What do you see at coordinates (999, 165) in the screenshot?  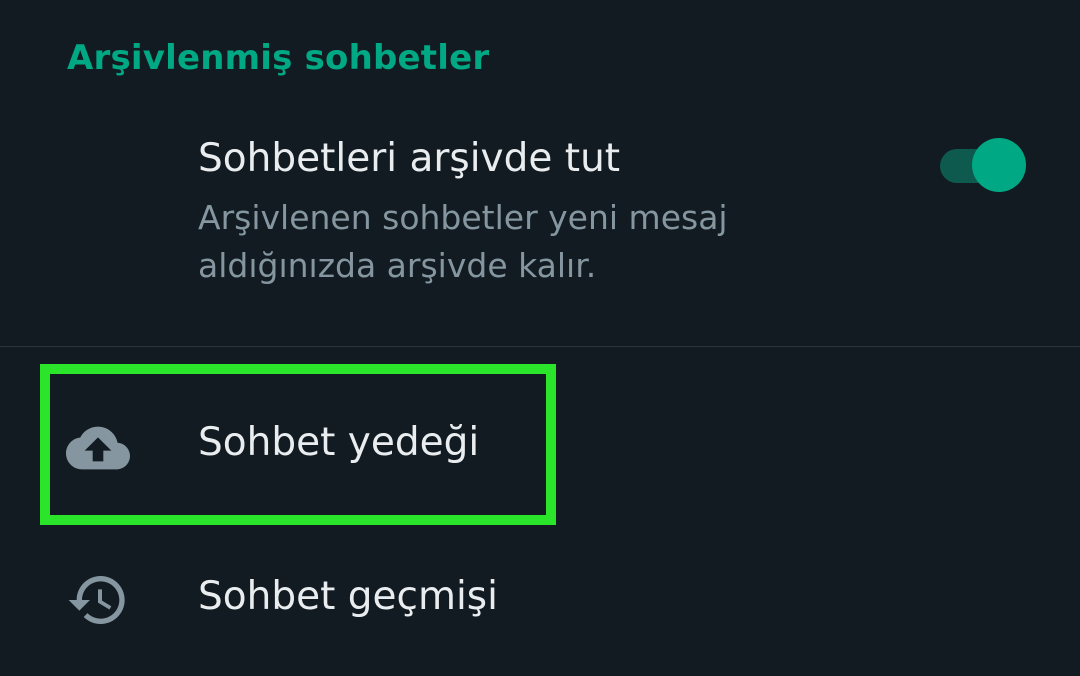 I see `toggle-thumb` at bounding box center [999, 165].